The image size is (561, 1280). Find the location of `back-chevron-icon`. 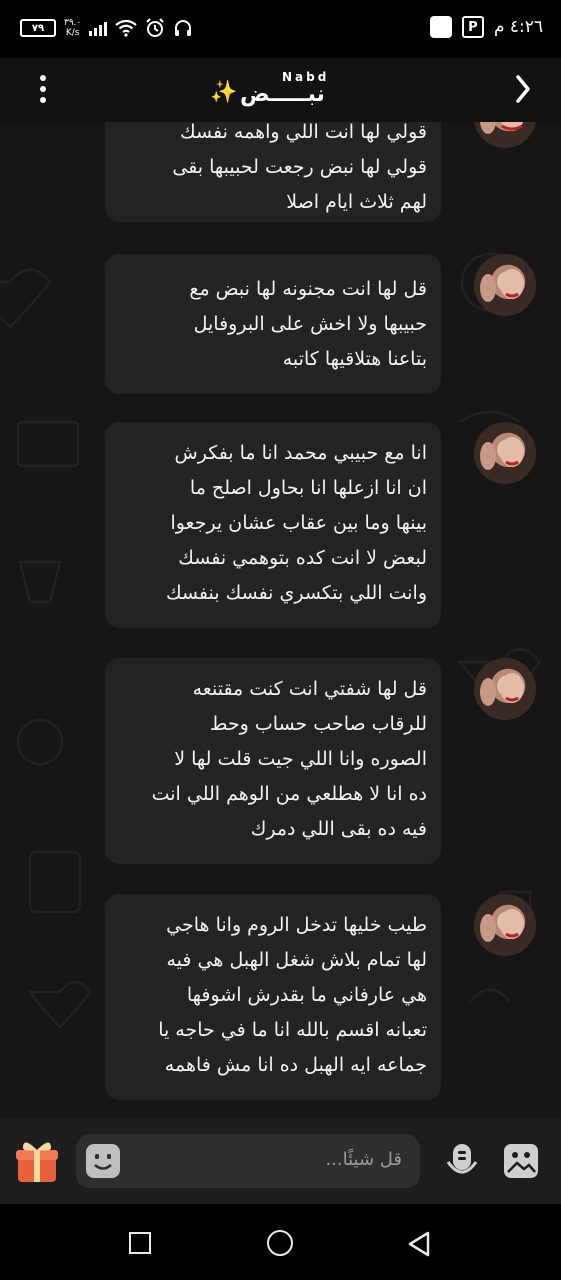

back-chevron-icon is located at coordinates (523, 89).